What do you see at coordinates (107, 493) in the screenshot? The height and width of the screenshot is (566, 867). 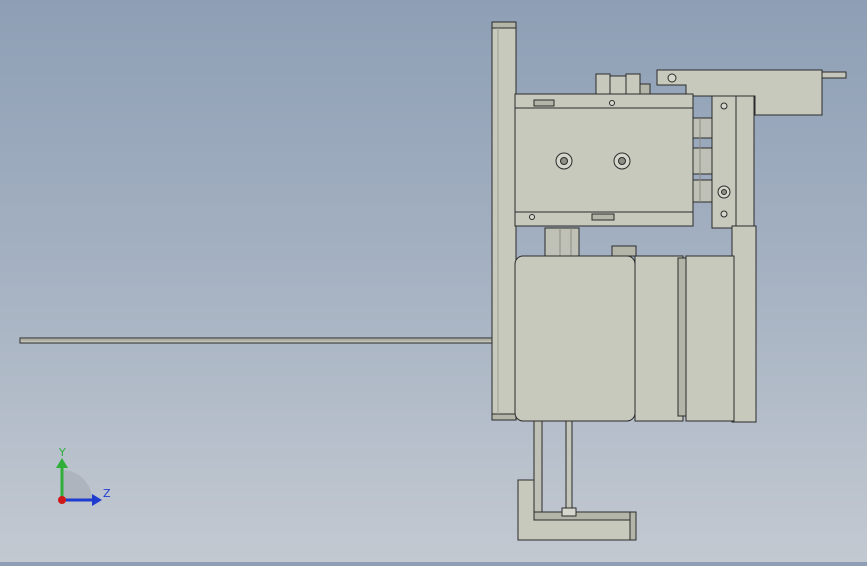 I see `z-axis-label: Z` at bounding box center [107, 493].